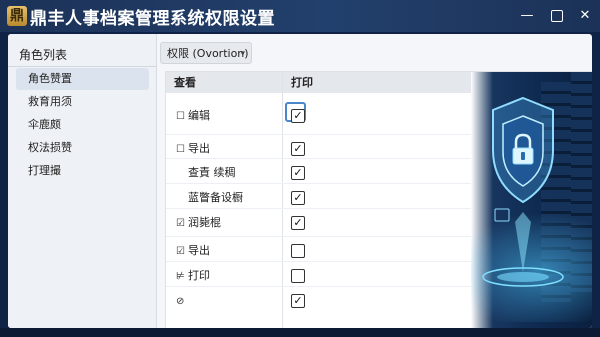 The height and width of the screenshot is (337, 600). What do you see at coordinates (82, 79) in the screenshot?
I see `sidebar-item: 角色赞置` at bounding box center [82, 79].